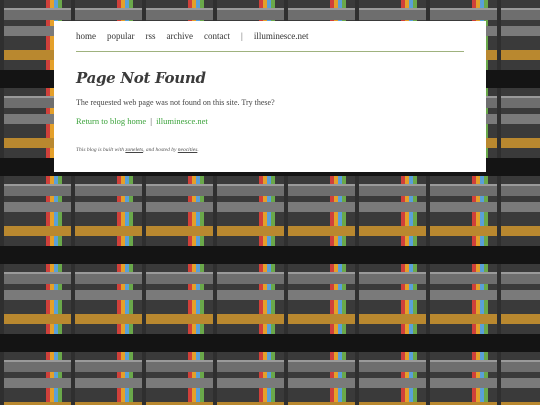 The height and width of the screenshot is (405, 540). Describe the element at coordinates (134, 150) in the screenshot. I see `zonelets-link: zonelets` at that location.